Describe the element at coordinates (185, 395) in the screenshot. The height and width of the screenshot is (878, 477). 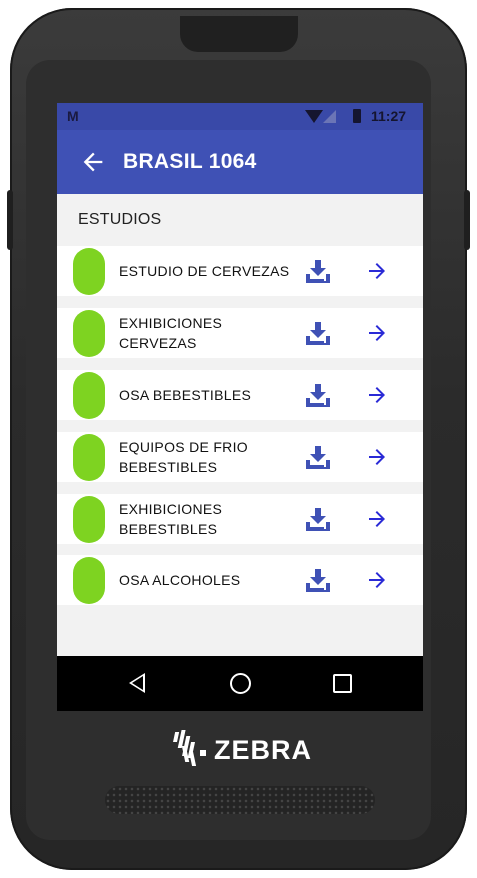
I see `study-label: OSA BEBESTIBLES` at that location.